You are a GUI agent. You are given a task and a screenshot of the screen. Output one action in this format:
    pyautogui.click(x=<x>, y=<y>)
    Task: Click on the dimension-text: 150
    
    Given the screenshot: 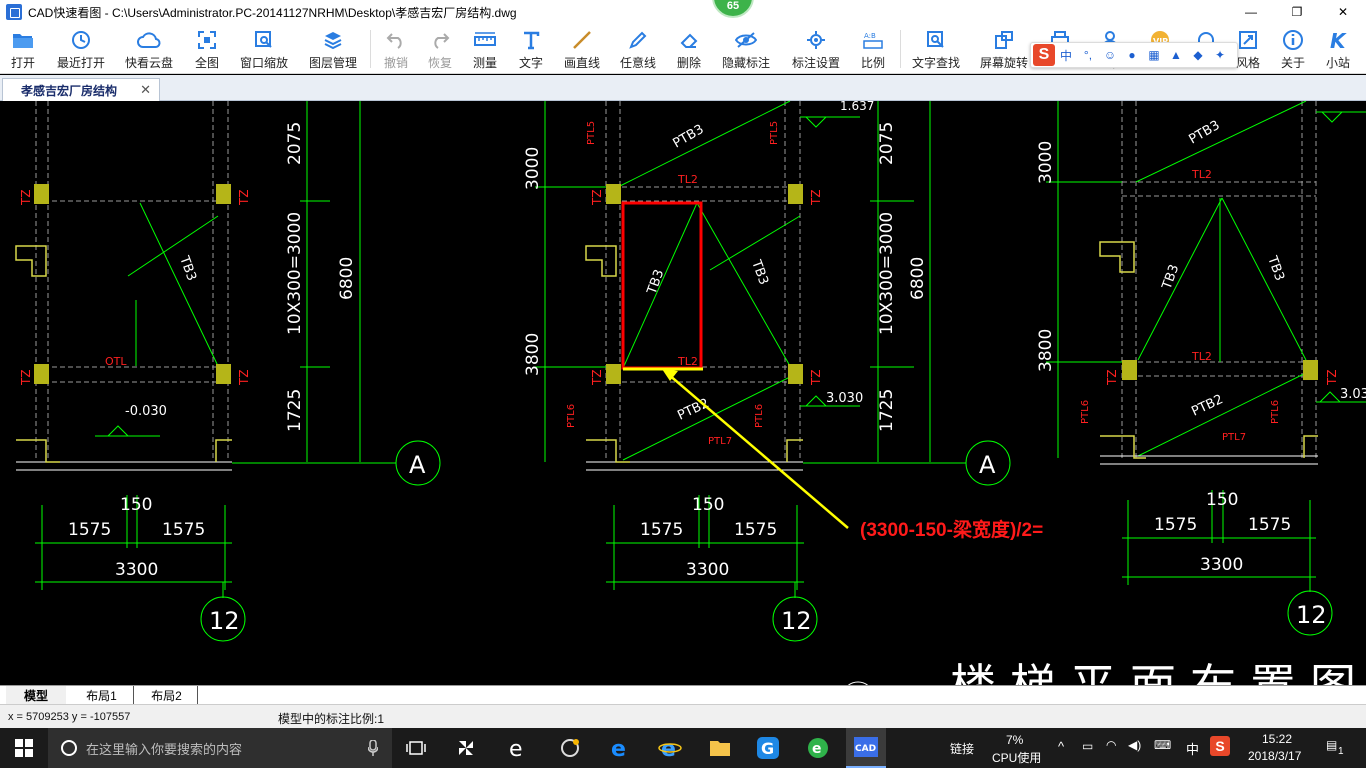 What is the action you would take?
    pyautogui.click(x=708, y=505)
    